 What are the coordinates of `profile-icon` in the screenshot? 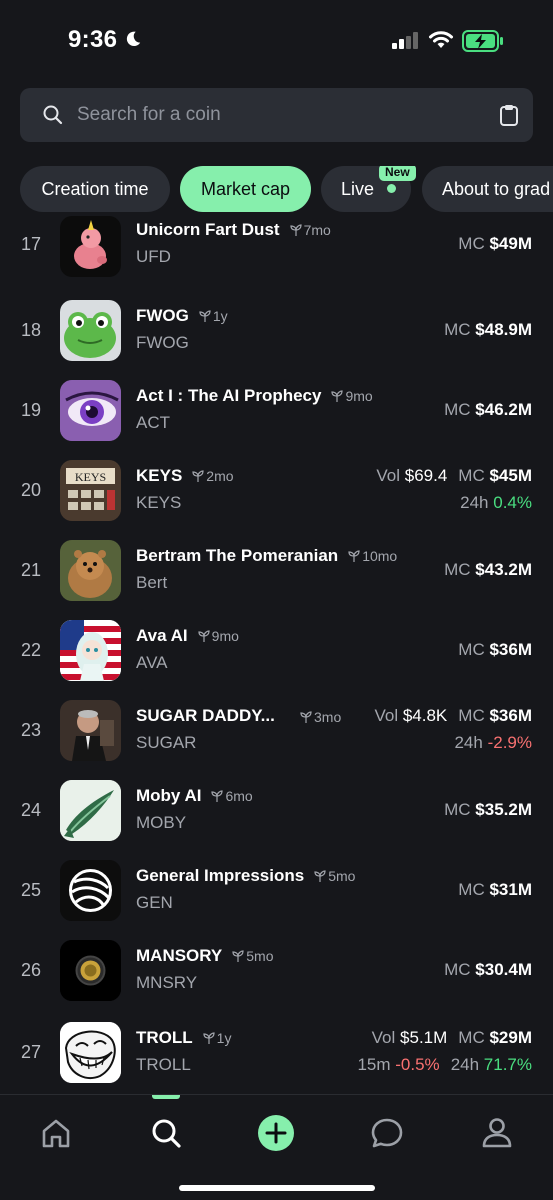 It's located at (497, 1133).